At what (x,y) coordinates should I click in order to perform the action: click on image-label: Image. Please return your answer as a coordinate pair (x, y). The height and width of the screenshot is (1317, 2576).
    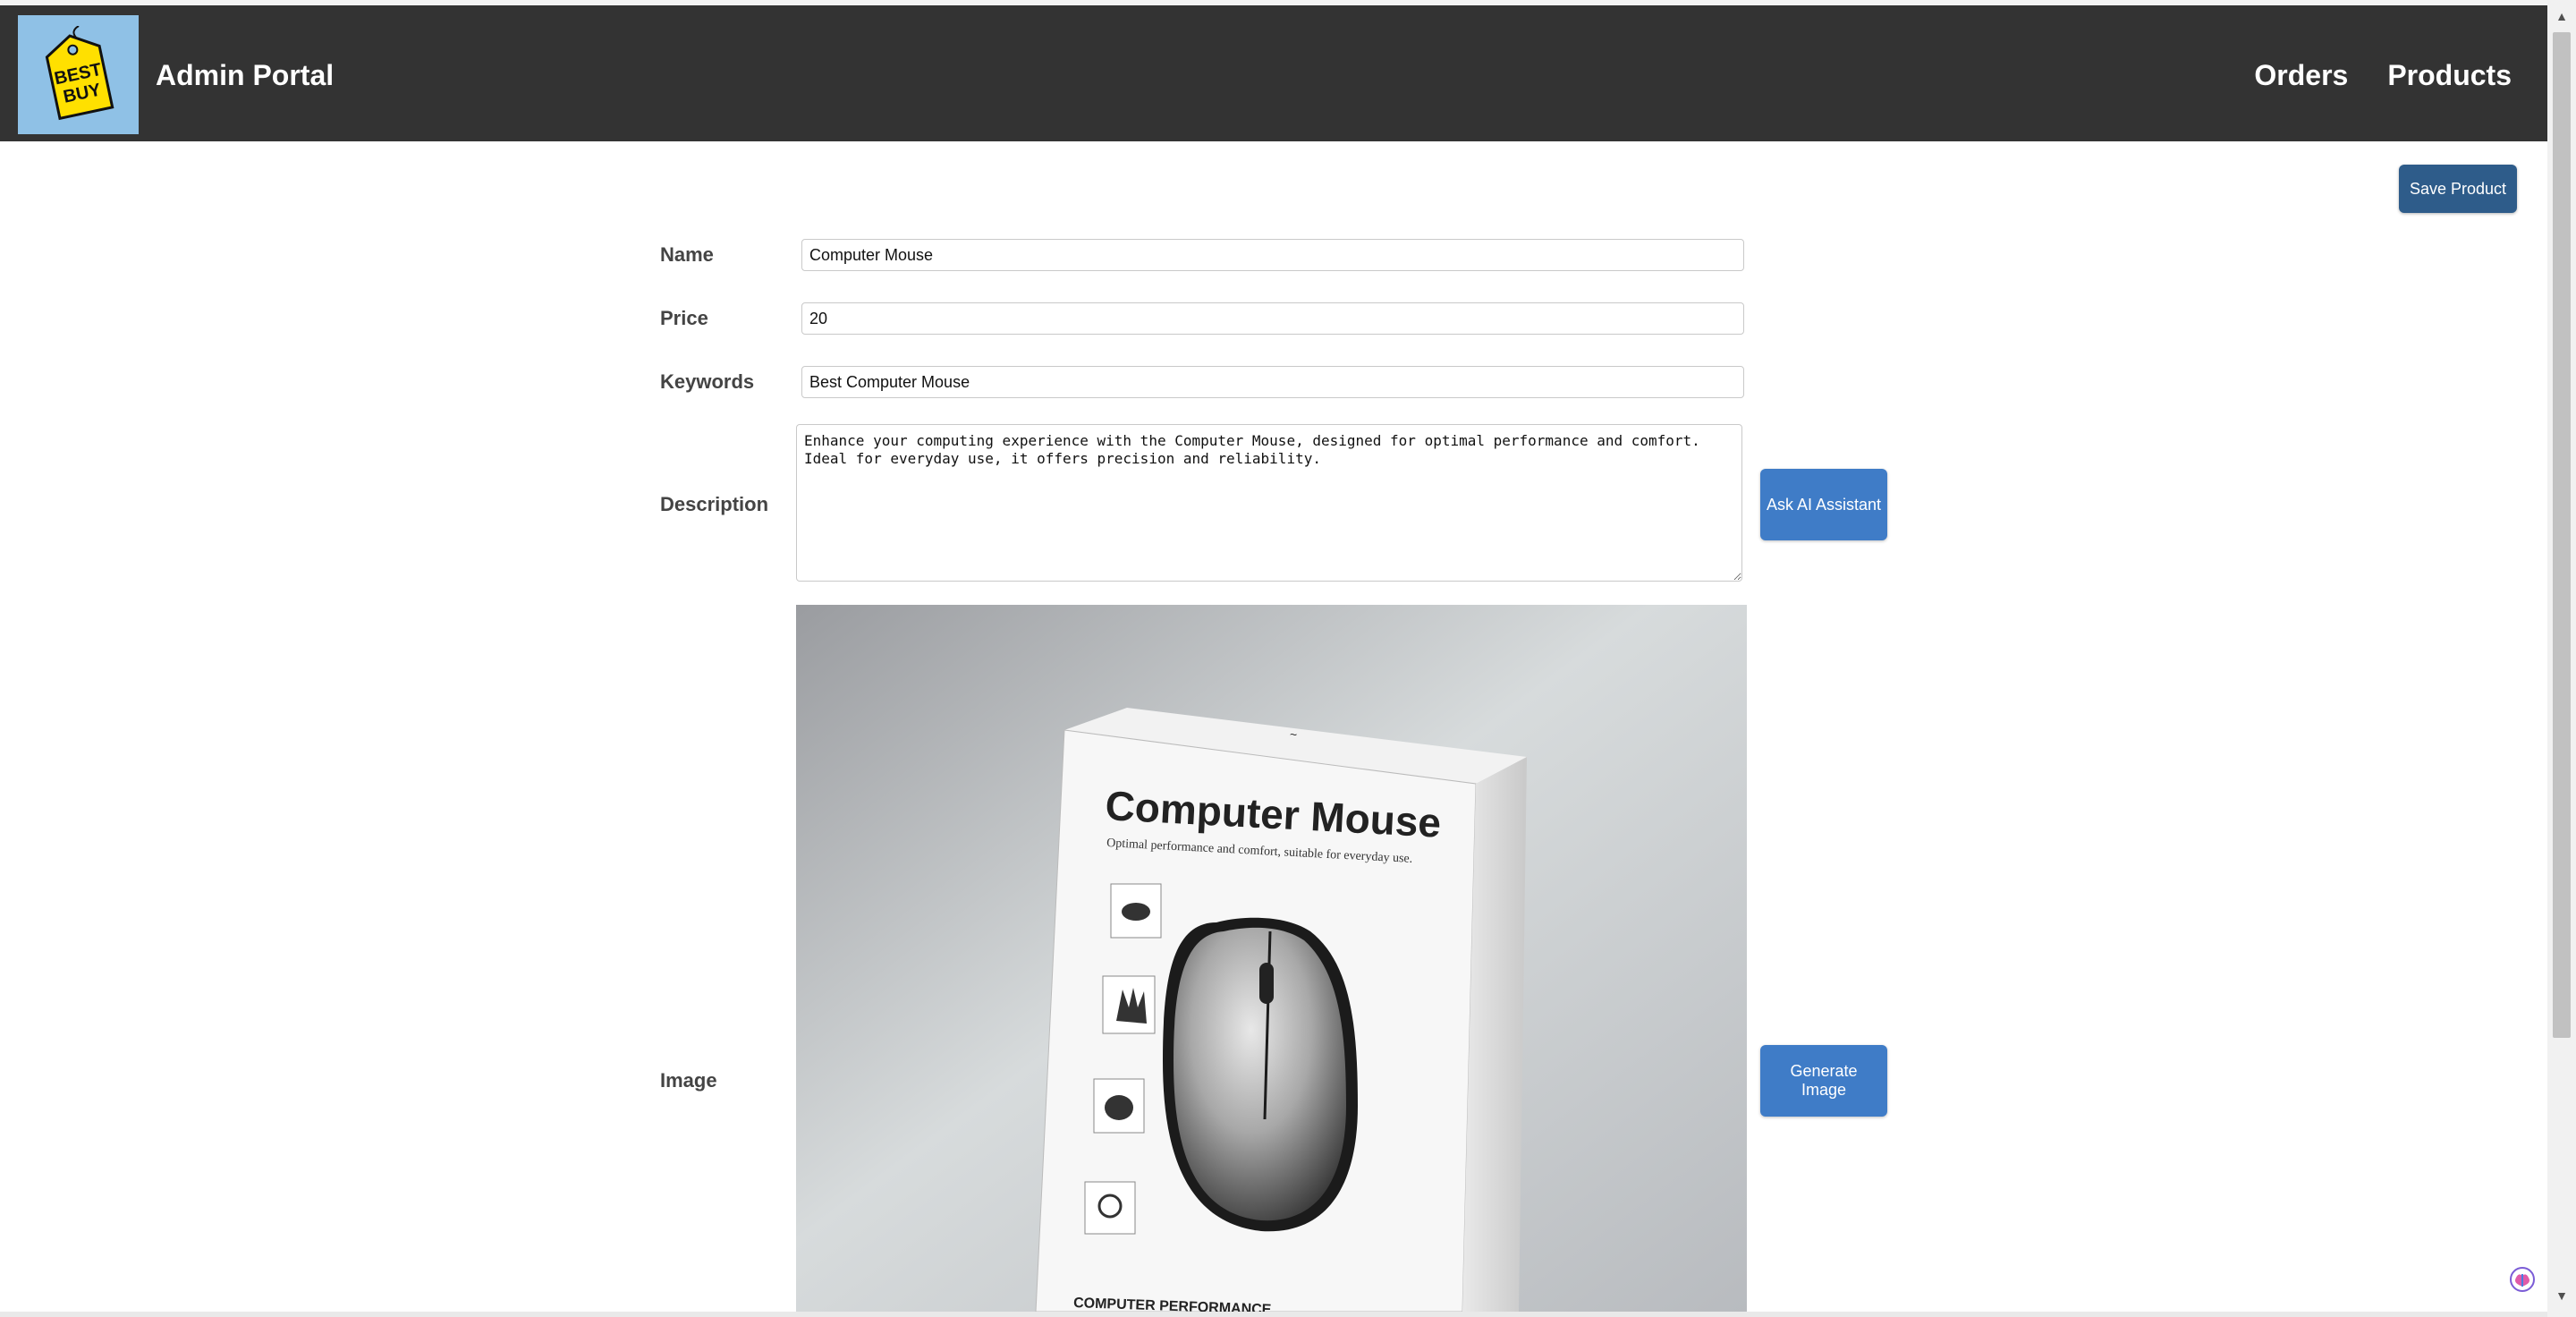
    Looking at the image, I should click on (688, 1080).